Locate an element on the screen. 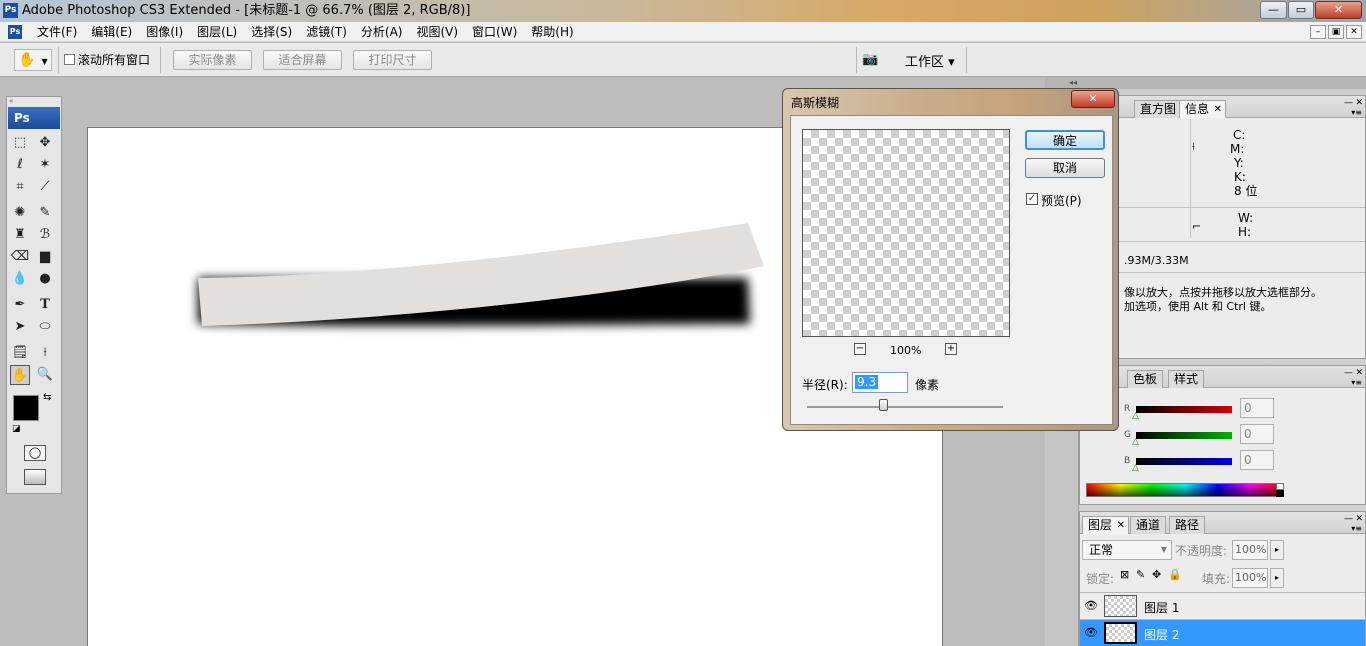 Image resolution: width=1366 pixels, height=646 pixels. screen-mode-icon is located at coordinates (35, 477).